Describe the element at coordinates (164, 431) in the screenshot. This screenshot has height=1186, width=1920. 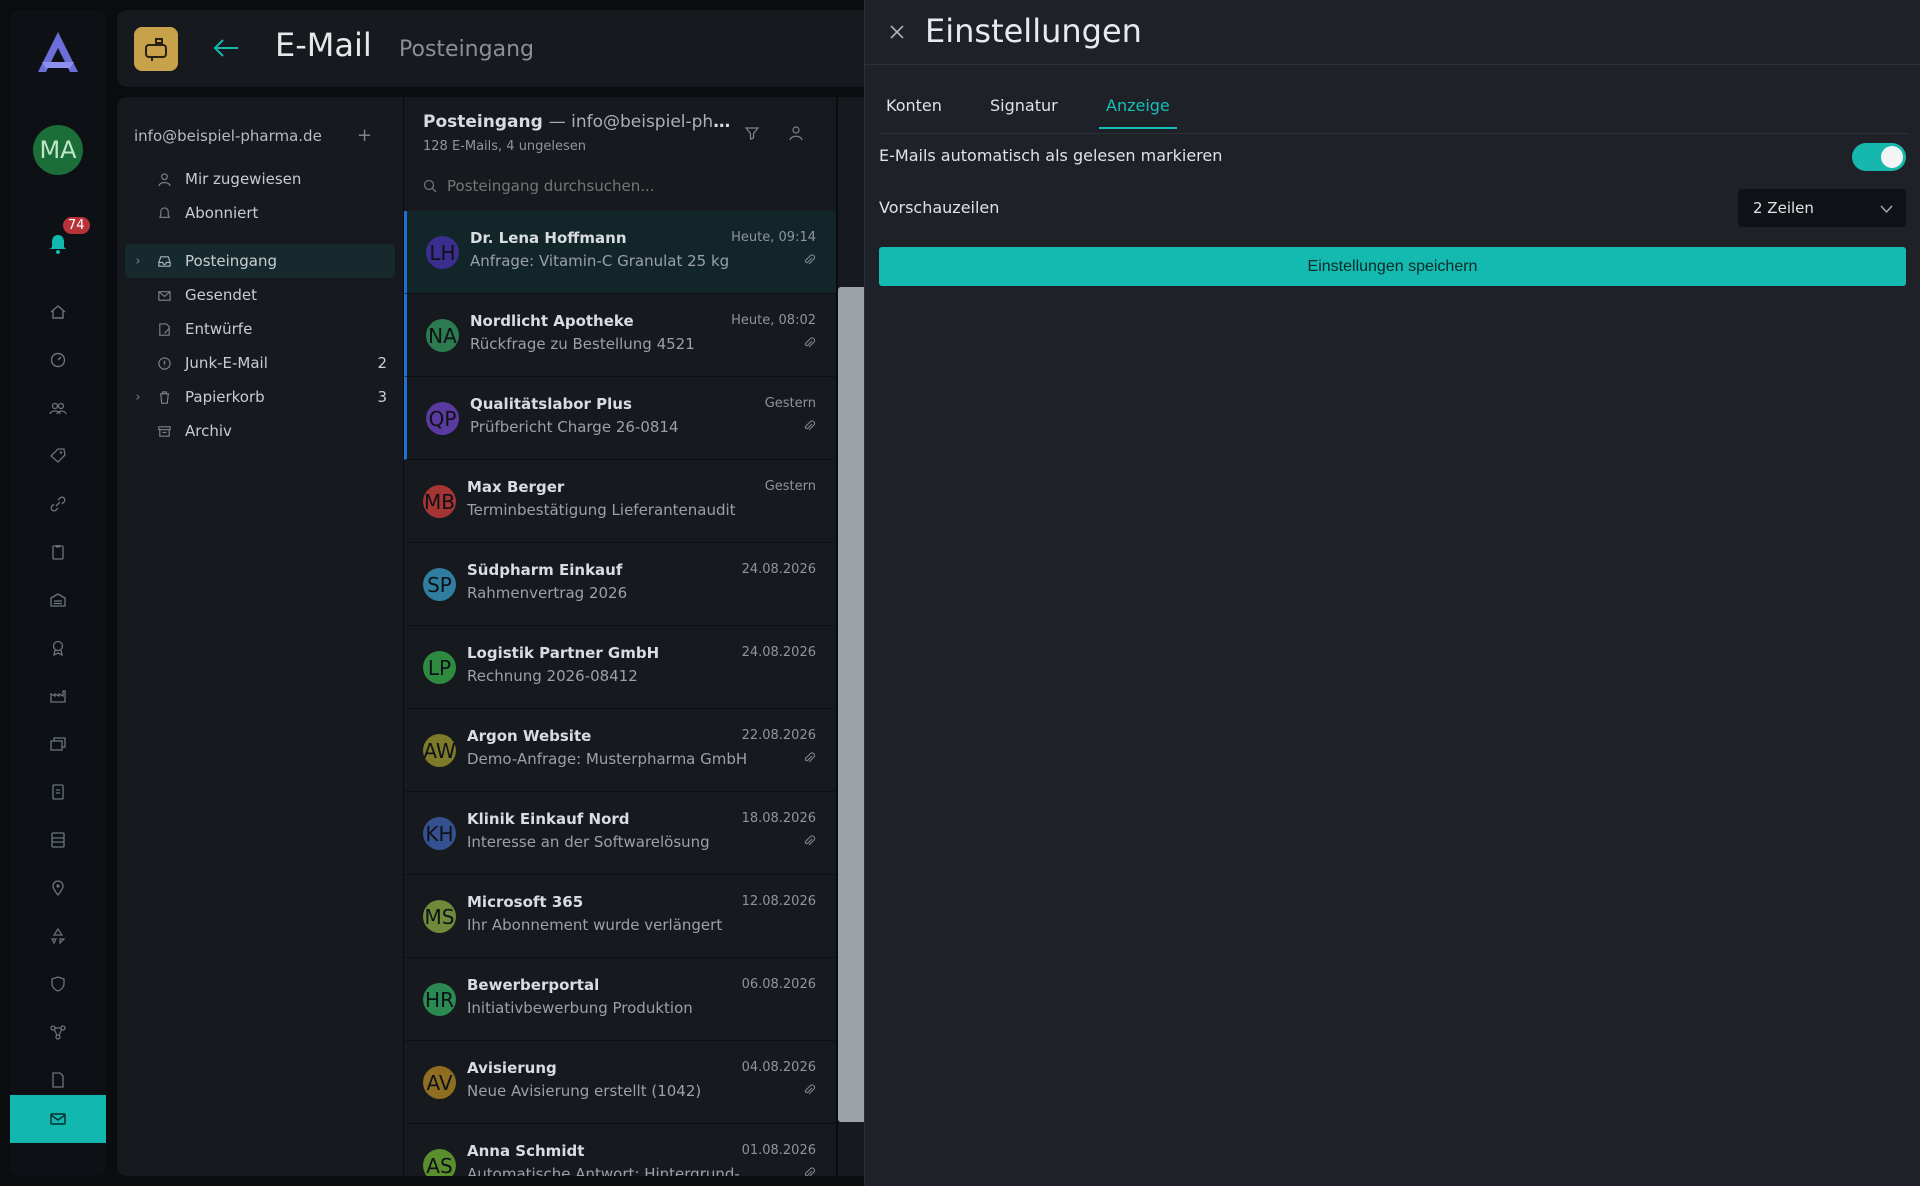
I see `archive-icon` at that location.